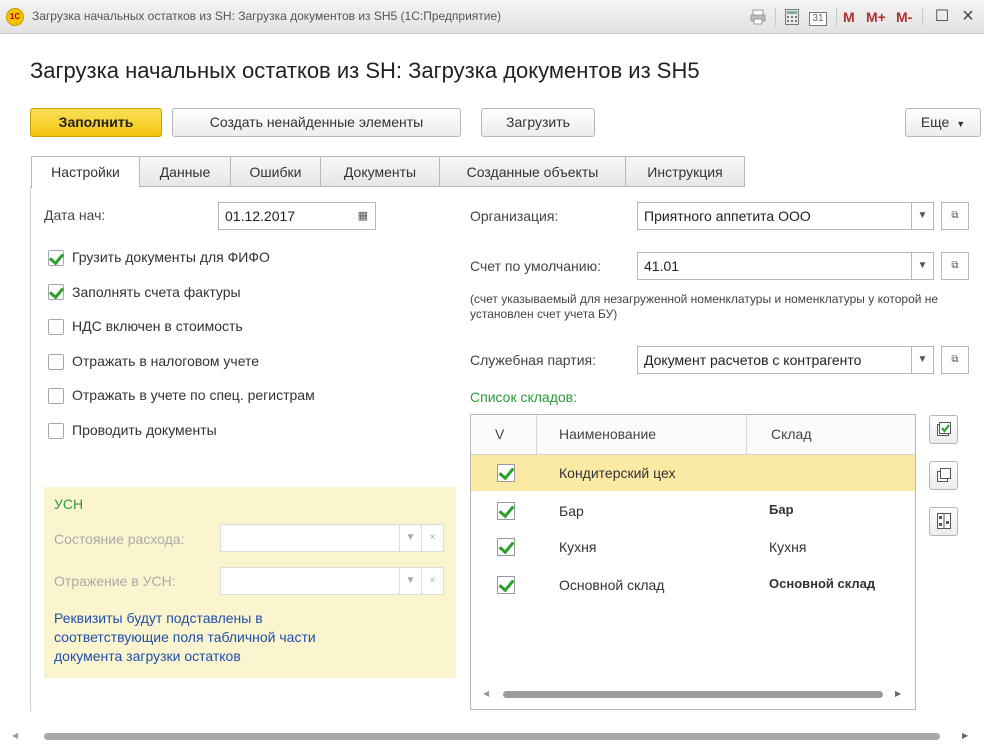 This screenshot has height=745, width=984. I want to click on date-label: Дата нач:, so click(75, 215).